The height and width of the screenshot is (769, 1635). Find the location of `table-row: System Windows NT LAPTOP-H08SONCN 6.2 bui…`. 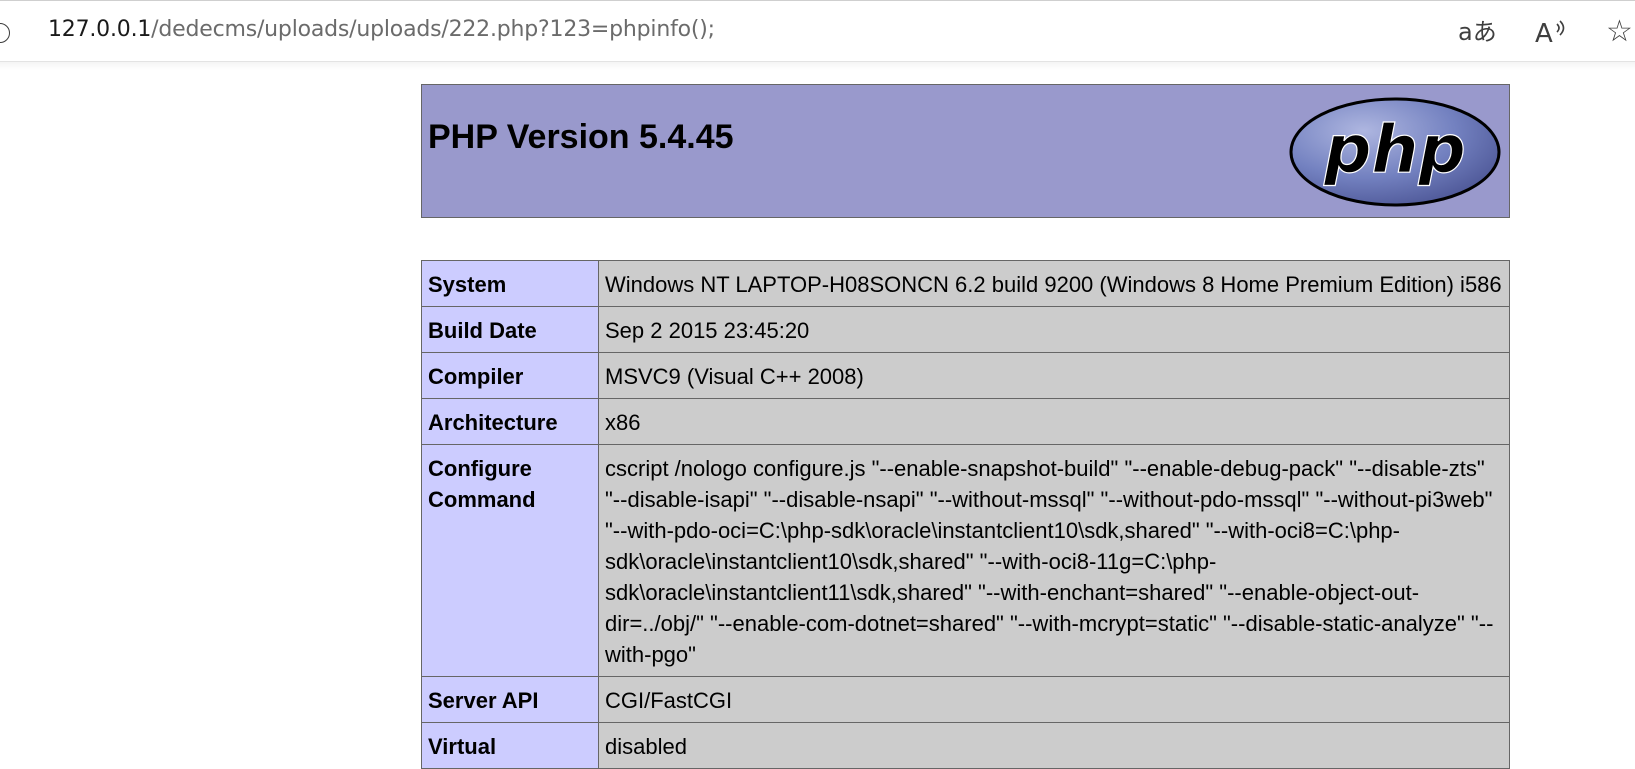

table-row: System Windows NT LAPTOP-H08SONCN 6.2 bui… is located at coordinates (965, 283).